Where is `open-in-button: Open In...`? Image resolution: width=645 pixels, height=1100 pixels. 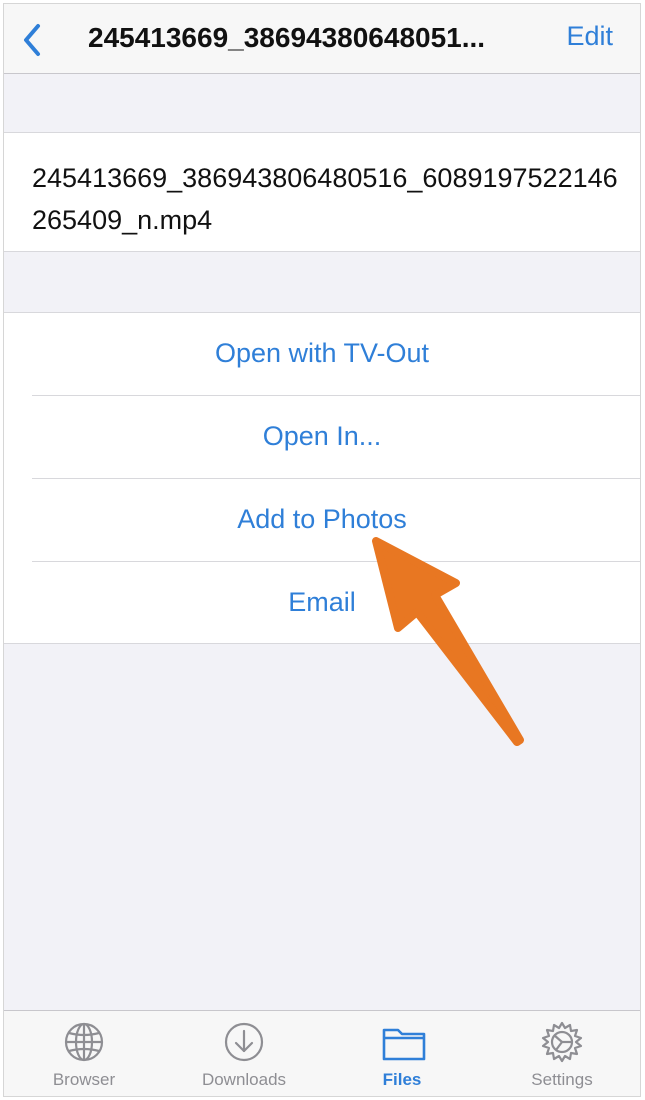
open-in-button: Open In... is located at coordinates (322, 437).